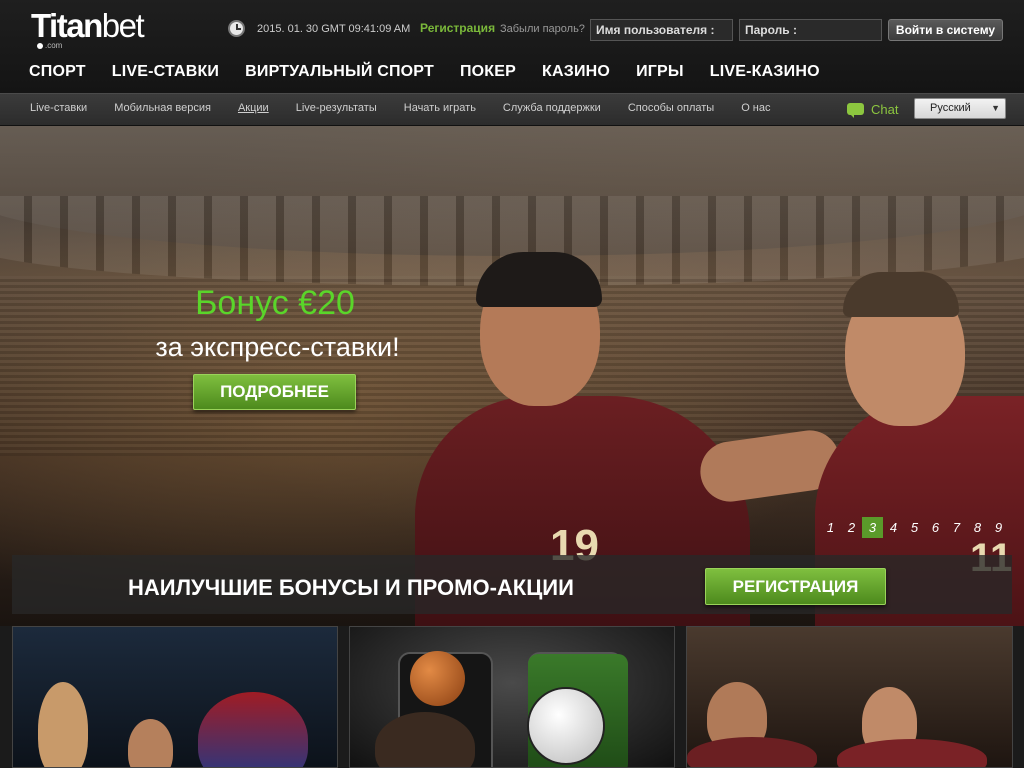 This screenshot has height=768, width=1024. Describe the element at coordinates (275, 303) in the screenshot. I see `promo-title: Бонус €20` at that location.